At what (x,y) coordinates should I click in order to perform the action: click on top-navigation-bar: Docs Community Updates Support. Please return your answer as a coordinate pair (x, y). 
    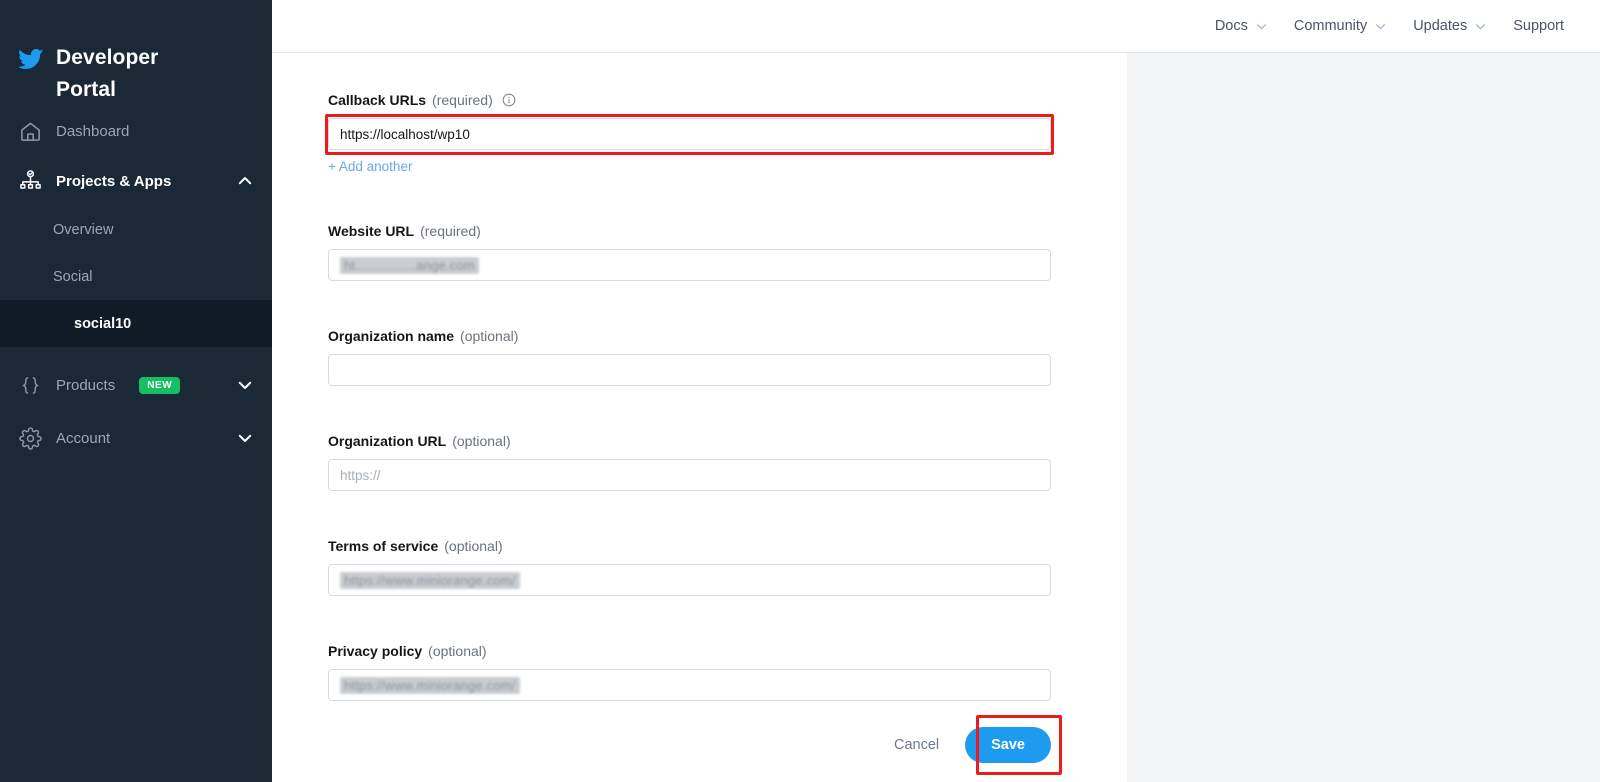
    Looking at the image, I should click on (936, 26).